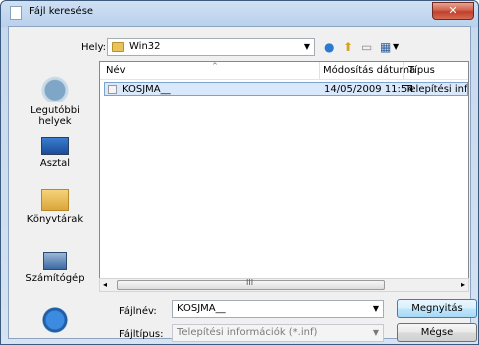  Describe the element at coordinates (463, 285) in the screenshot. I see `scroll-right-icon: ▸` at that location.